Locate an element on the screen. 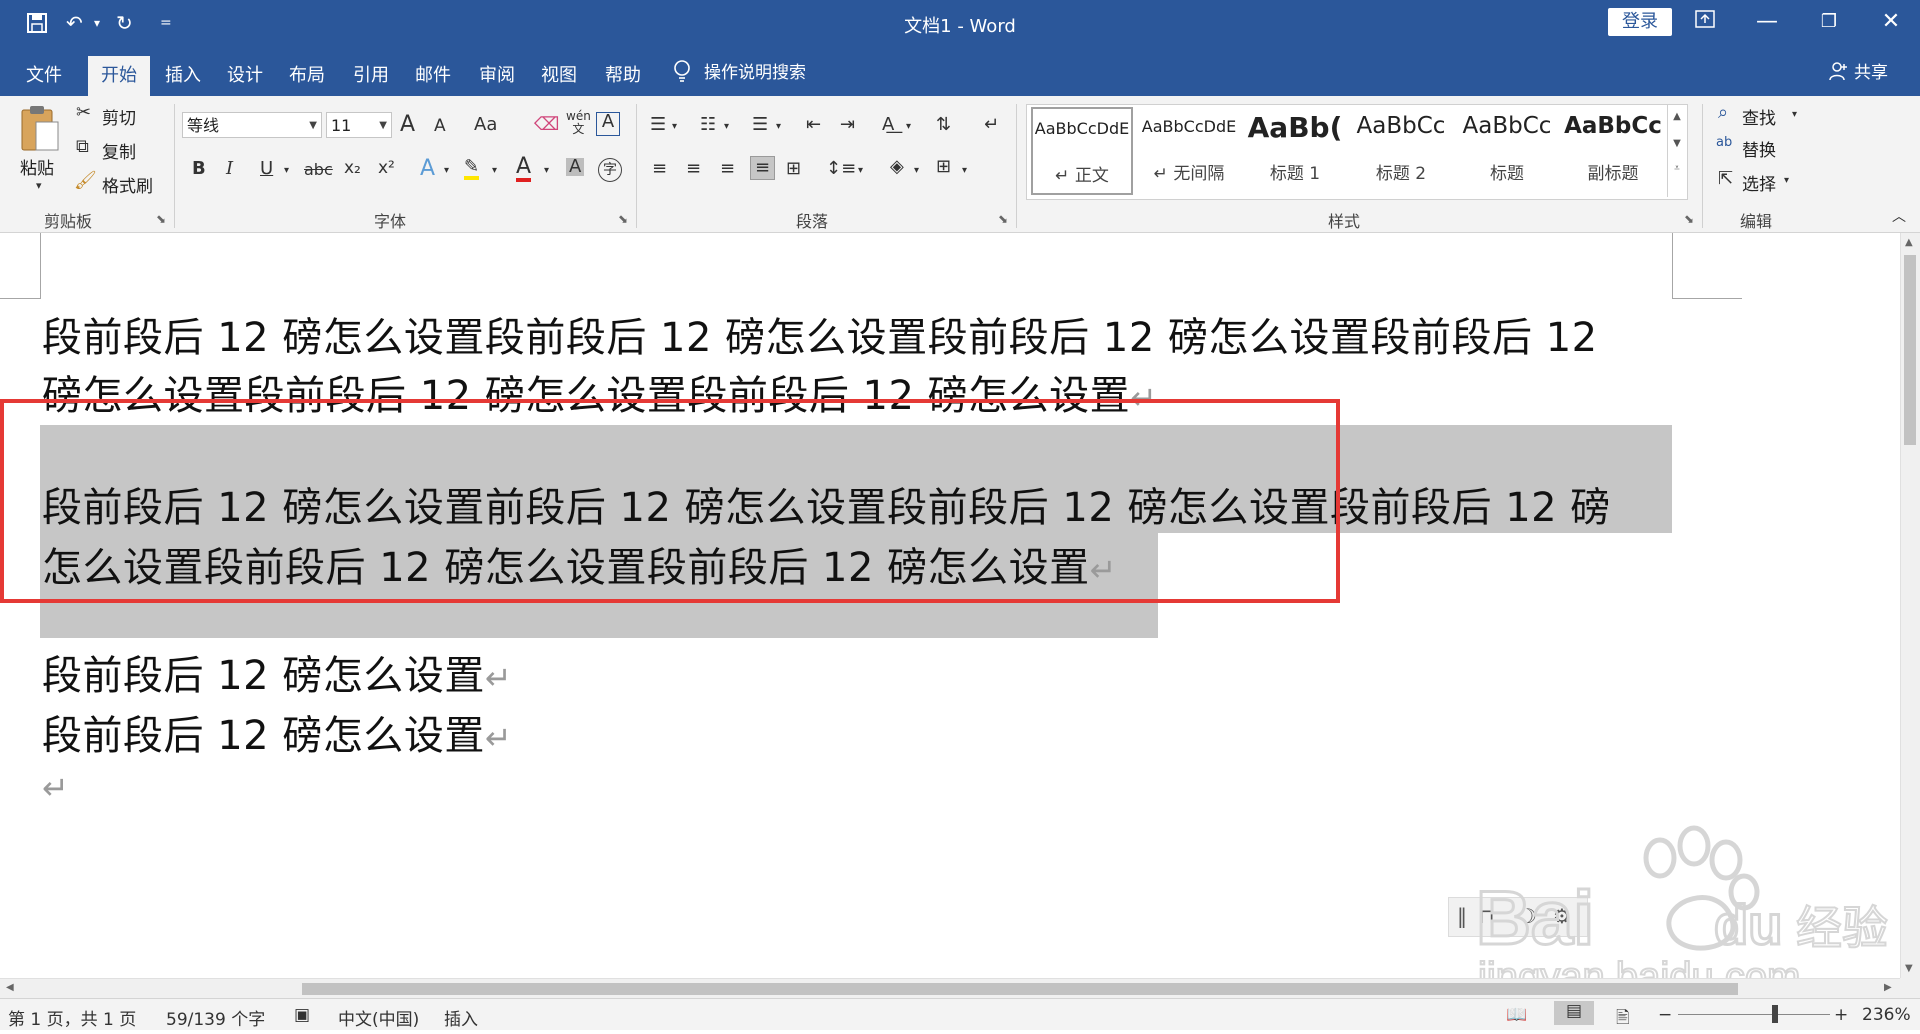  collapse-ribbon-icon: ︿ is located at coordinates (1899, 217).